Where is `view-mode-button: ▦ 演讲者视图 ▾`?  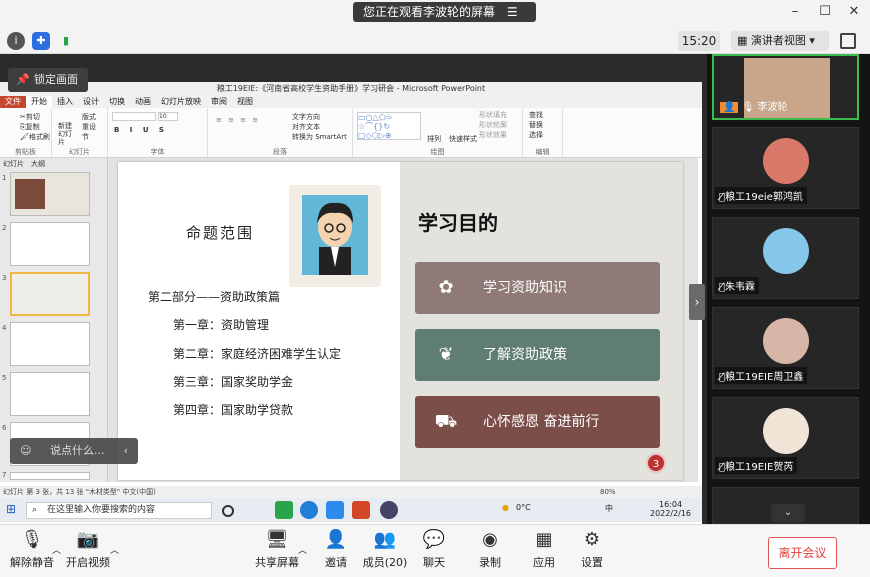
view-mode-button: ▦ 演讲者视图 ▾ is located at coordinates (780, 41).